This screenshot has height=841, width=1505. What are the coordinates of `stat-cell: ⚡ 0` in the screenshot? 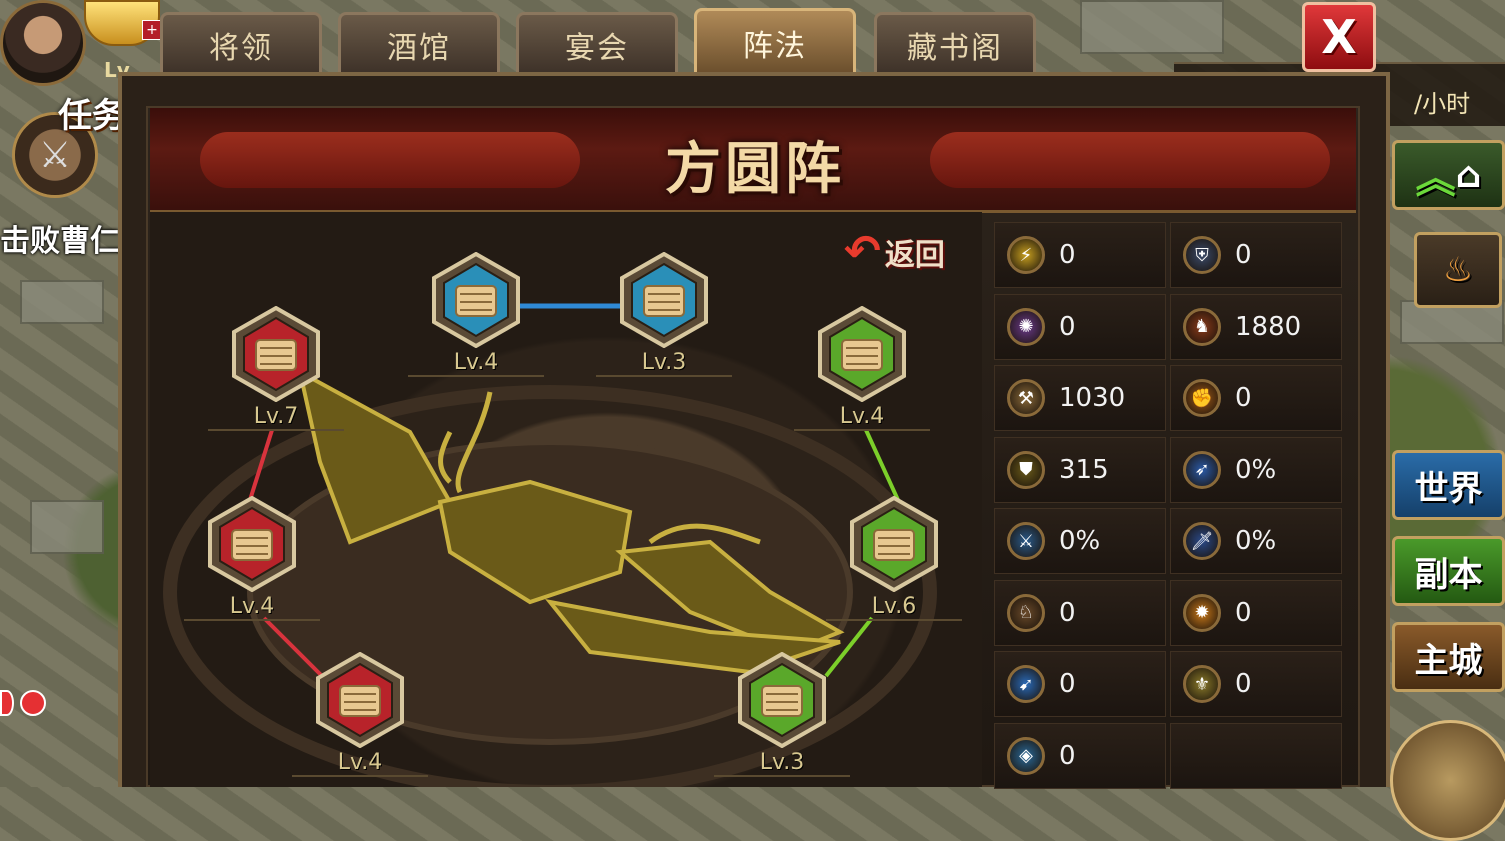 It's located at (1080, 255).